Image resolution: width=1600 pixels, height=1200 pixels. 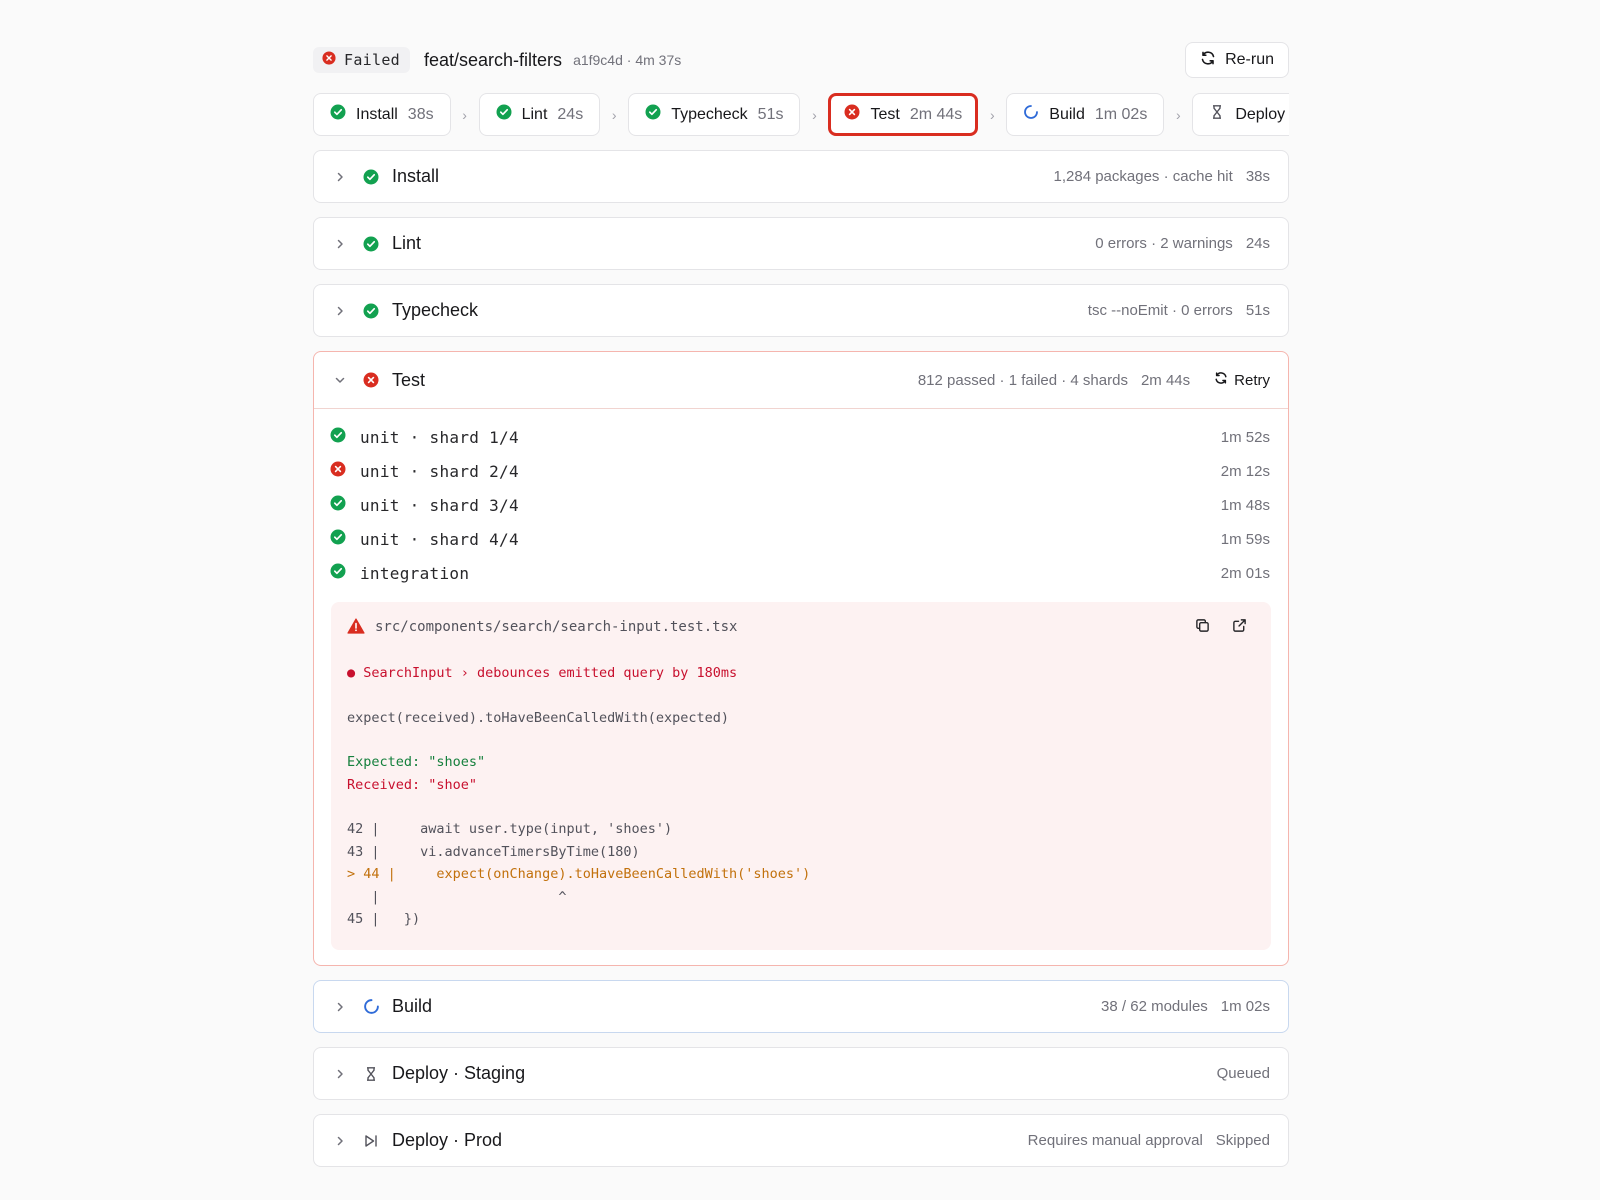 I want to click on stage-header-lint: Lint 0 errors · 2 warnings 24s, so click(x=801, y=243).